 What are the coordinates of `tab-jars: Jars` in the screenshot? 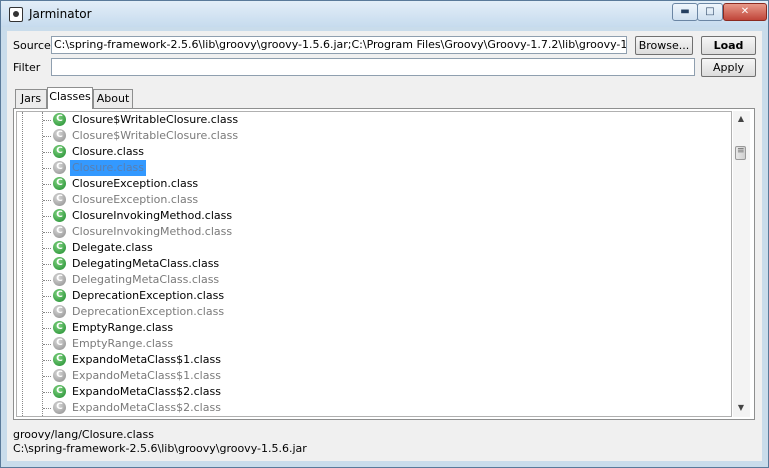 It's located at (31, 98).